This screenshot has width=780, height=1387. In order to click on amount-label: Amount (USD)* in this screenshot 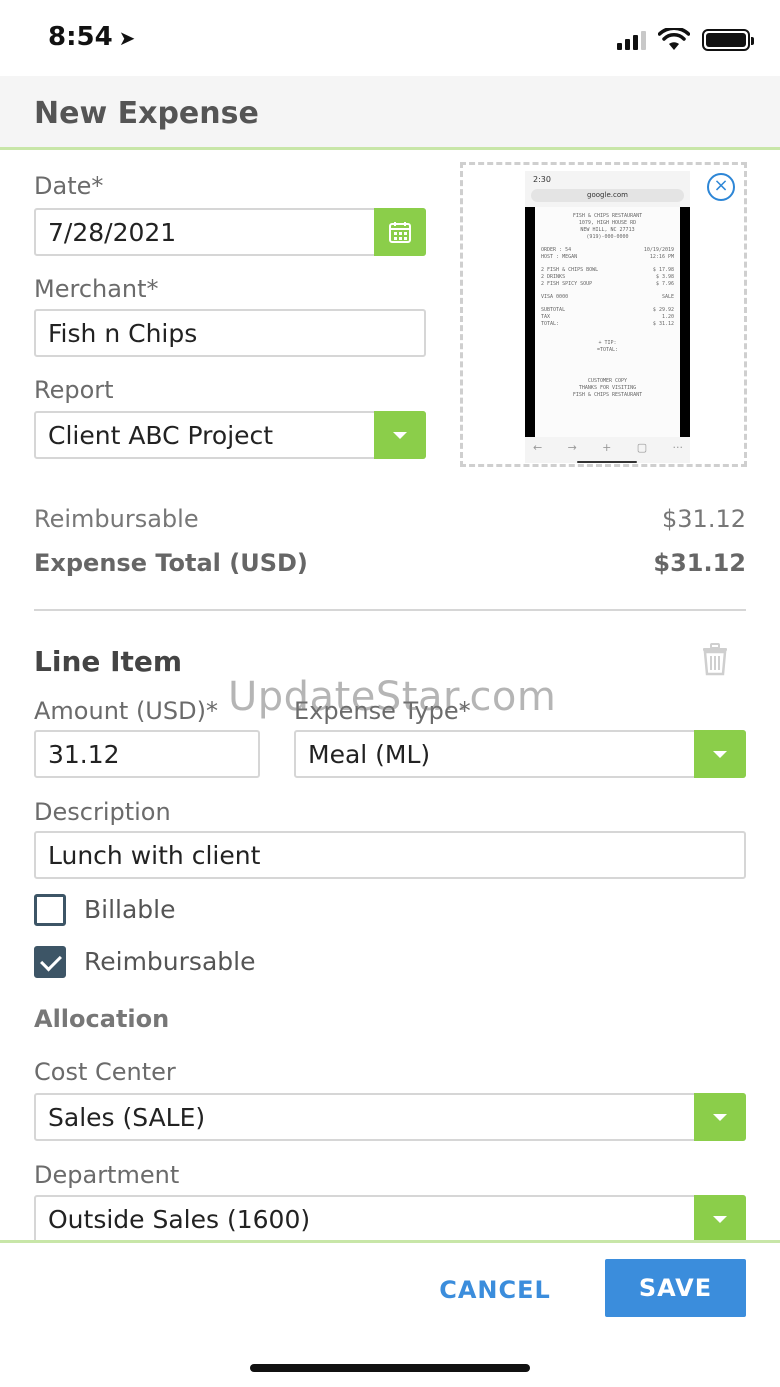, I will do `click(126, 711)`.